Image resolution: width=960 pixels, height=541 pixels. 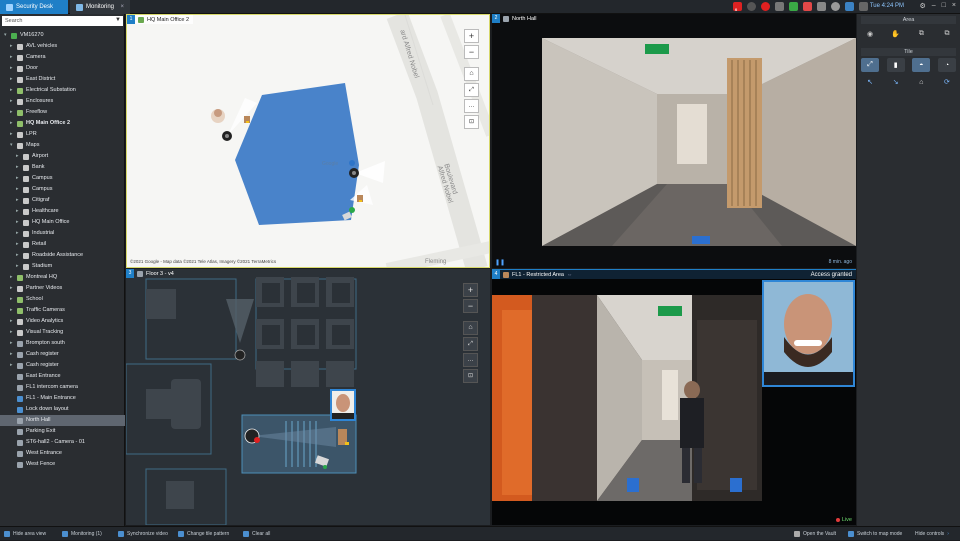 I want to click on tree-item: ▸ AVL vehicles, so click(x=62, y=46).